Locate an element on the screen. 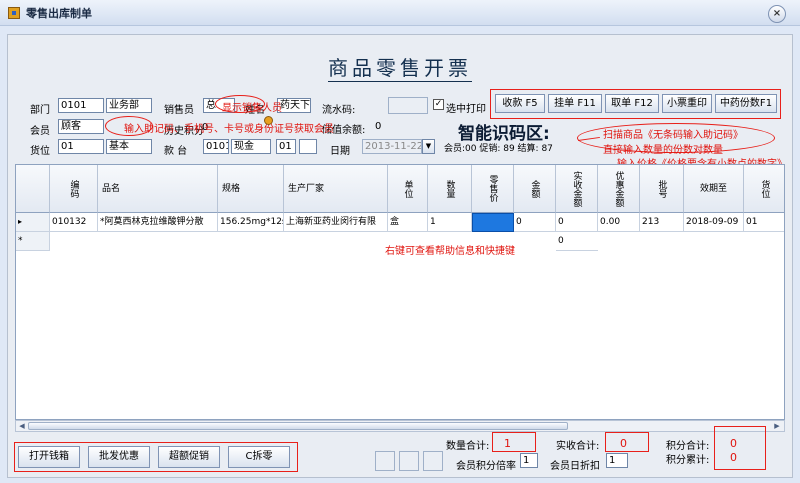 This screenshot has width=800, height=483. member-discount-field: 1 is located at coordinates (617, 460).